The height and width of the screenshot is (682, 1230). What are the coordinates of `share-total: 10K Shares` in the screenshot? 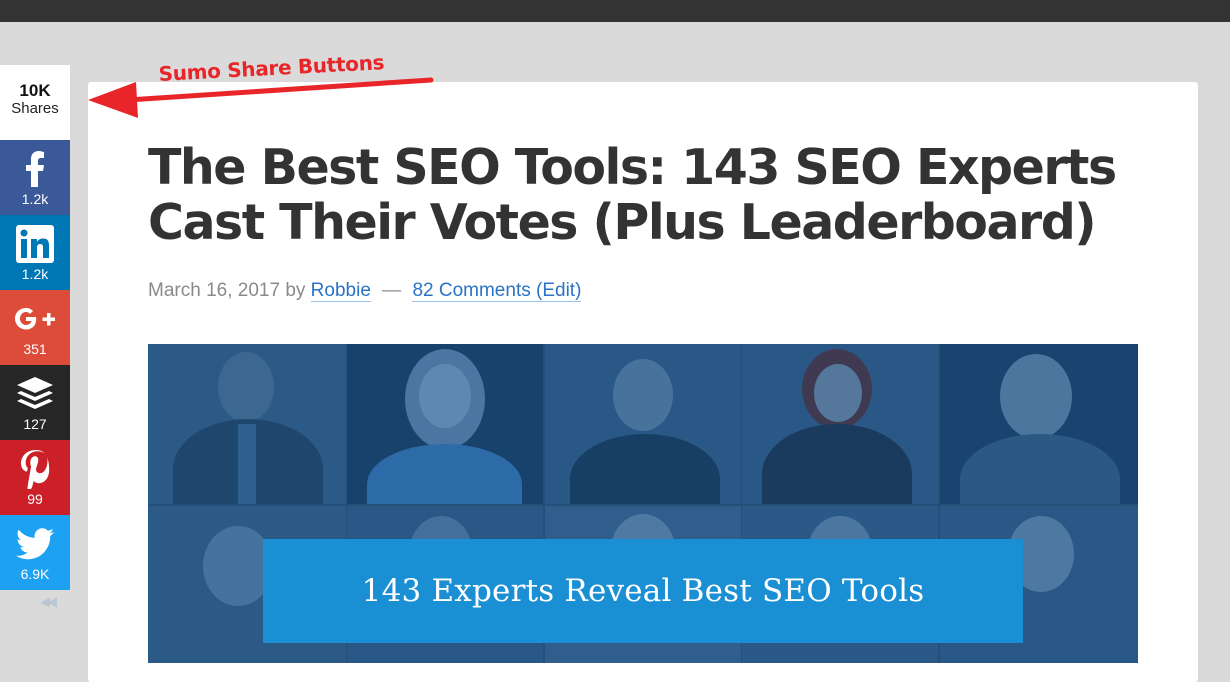 It's located at (35, 102).